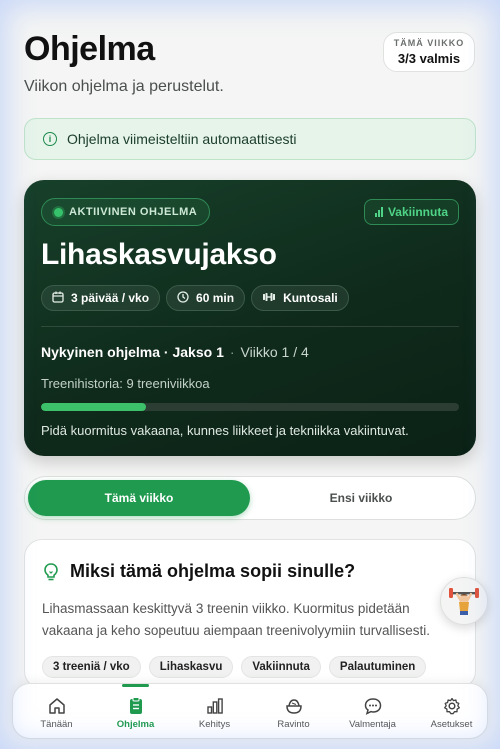 The height and width of the screenshot is (749, 500). I want to click on week-tabs: Tämä viikko Ensi viikko, so click(250, 498).